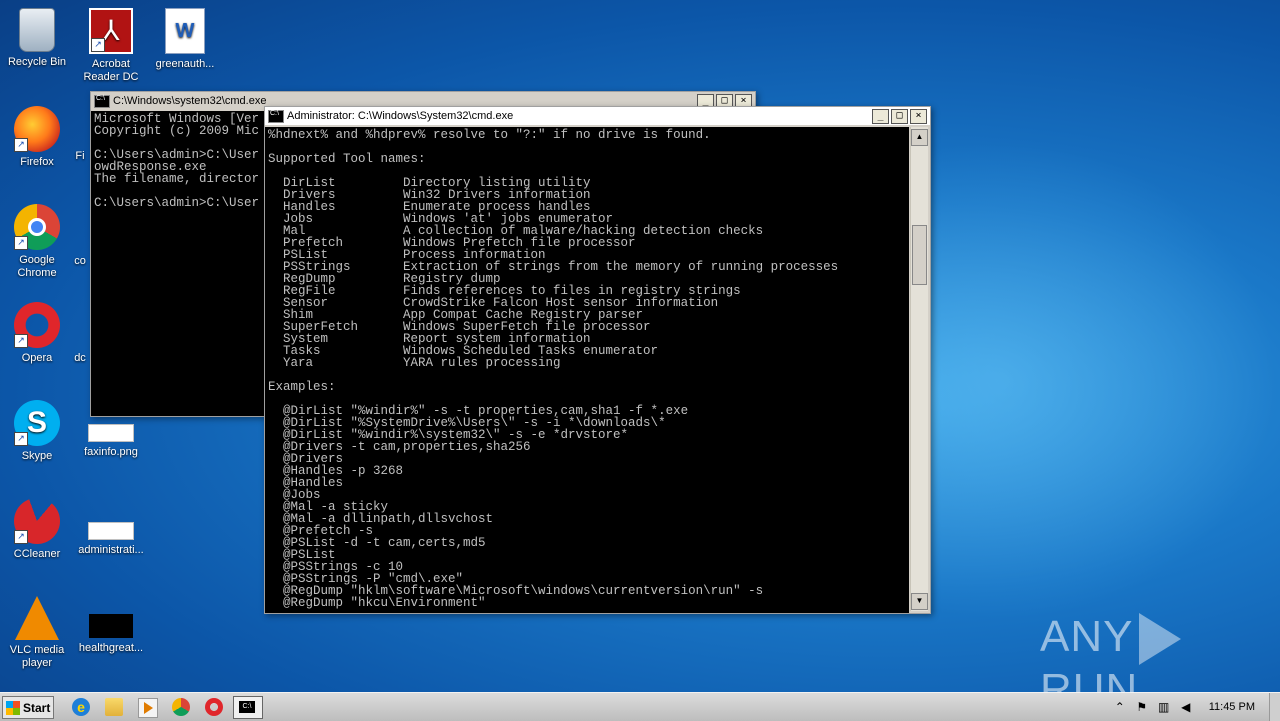 This screenshot has height=721, width=1280. I want to click on start-label: Start, so click(37, 707).